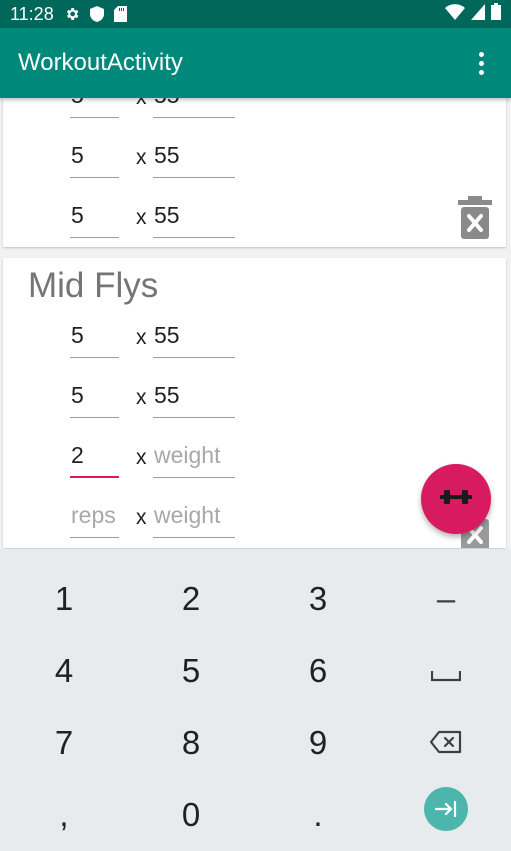 This screenshot has height=851, width=511. Describe the element at coordinates (94, 518) in the screenshot. I see `reps-input: reps` at that location.